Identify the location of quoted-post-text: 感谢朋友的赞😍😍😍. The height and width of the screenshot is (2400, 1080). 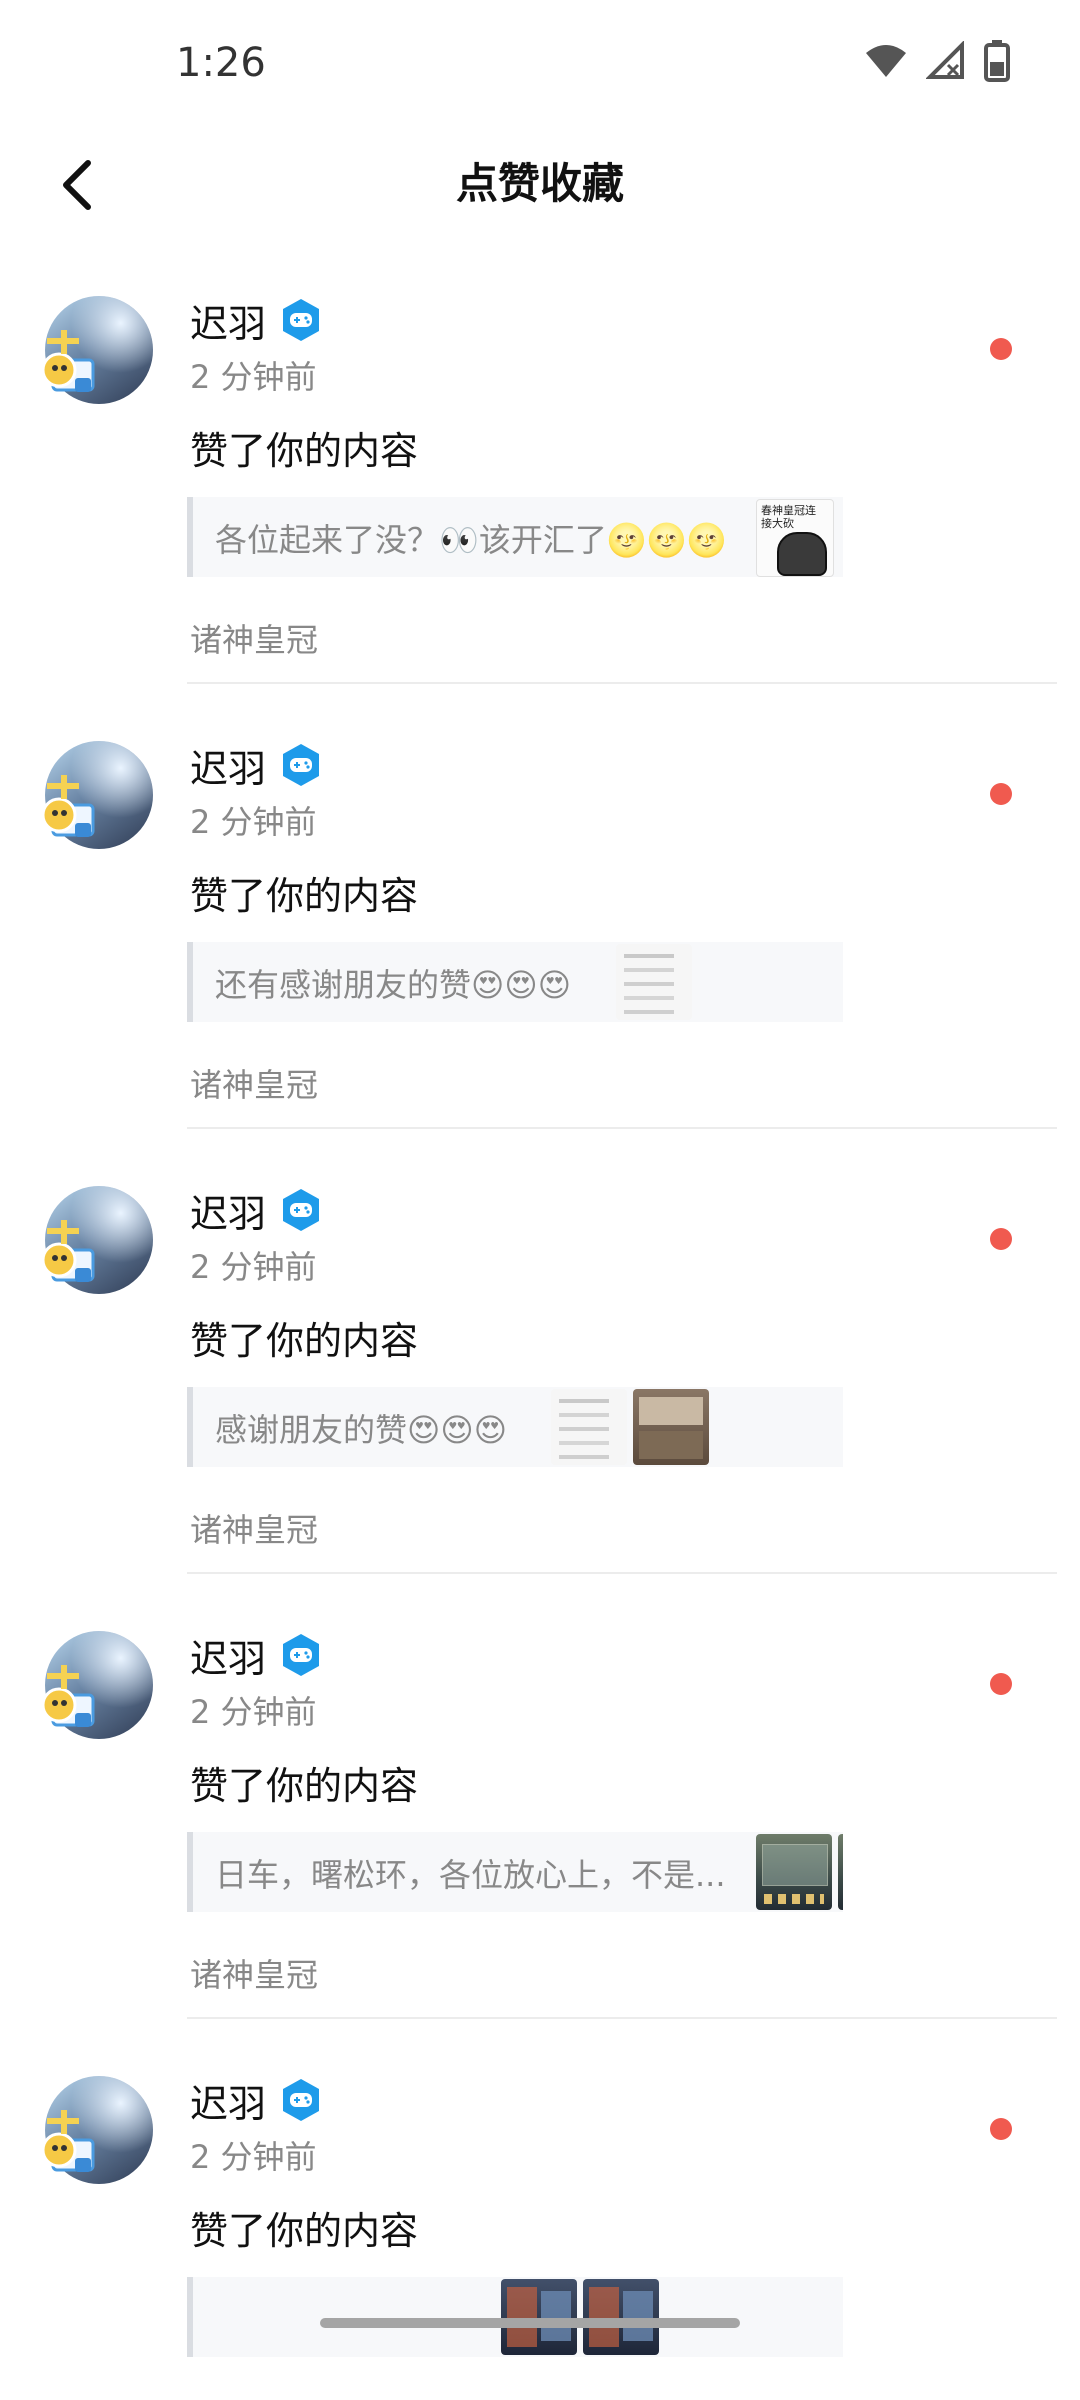
(361, 1430).